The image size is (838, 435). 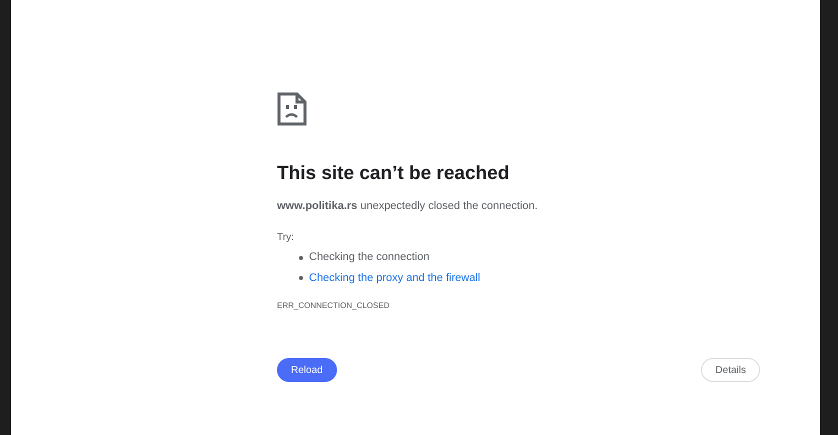 I want to click on details-button: Details, so click(x=730, y=370).